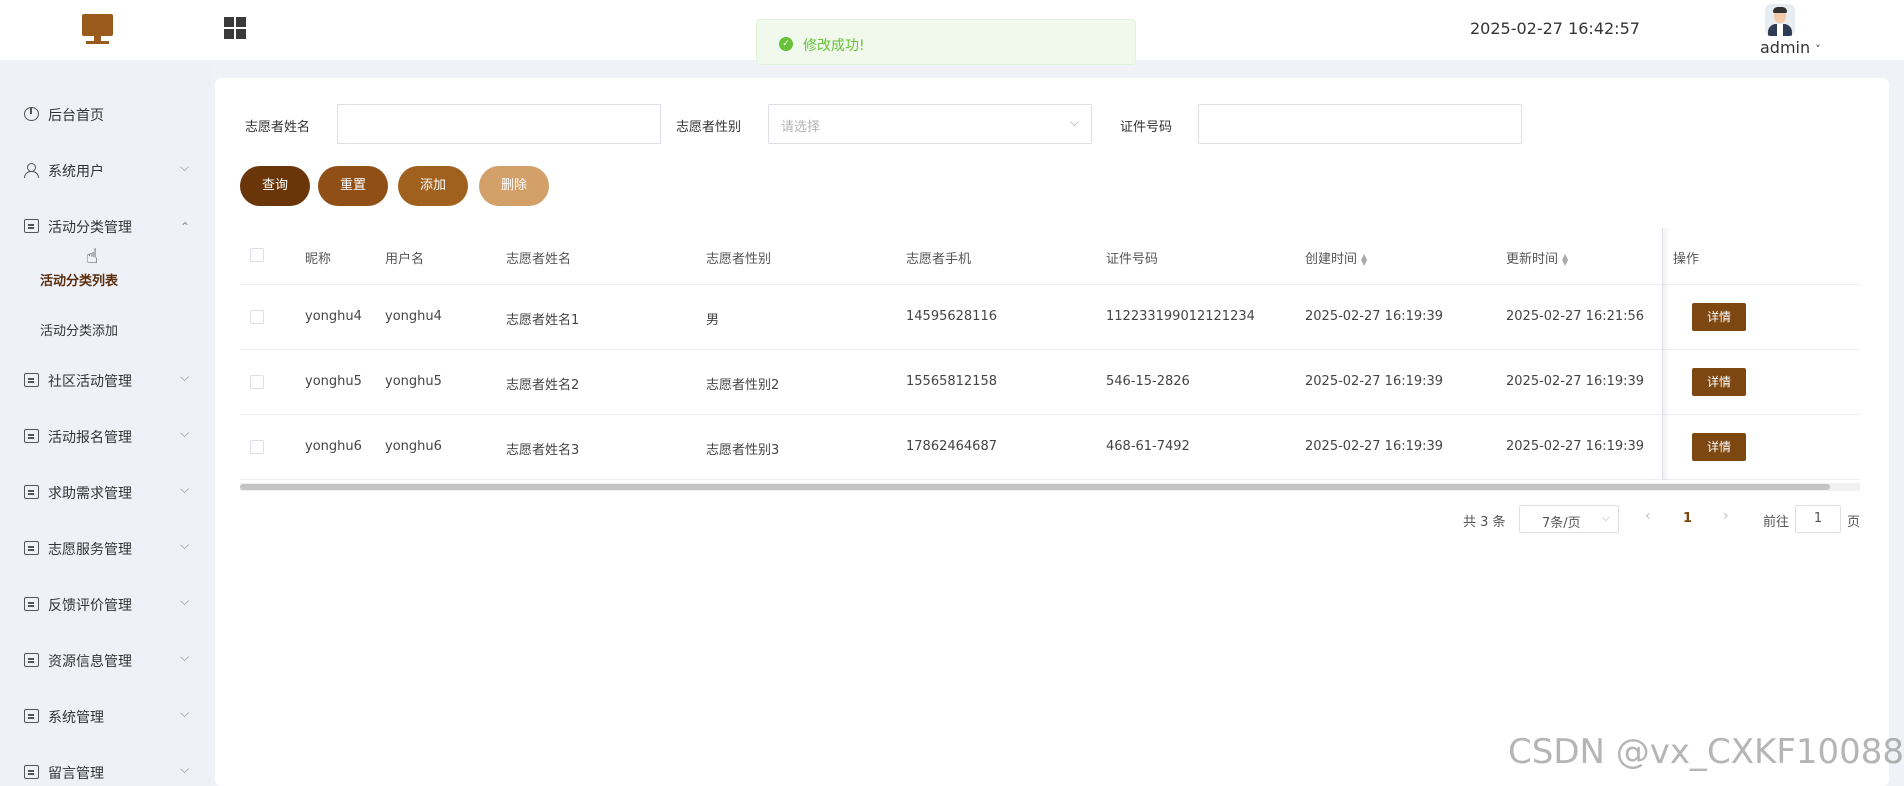 Image resolution: width=1904 pixels, height=786 pixels. I want to click on sidebar-item-help-requests: 求助需求管理 ⌵, so click(105, 492).